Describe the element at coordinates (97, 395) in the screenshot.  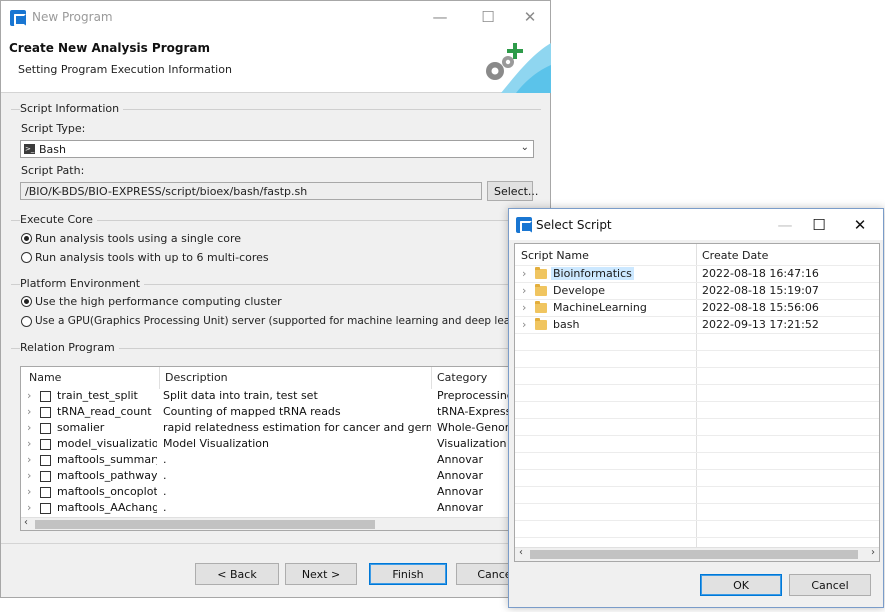
I see `row-name: train_test_split` at that location.